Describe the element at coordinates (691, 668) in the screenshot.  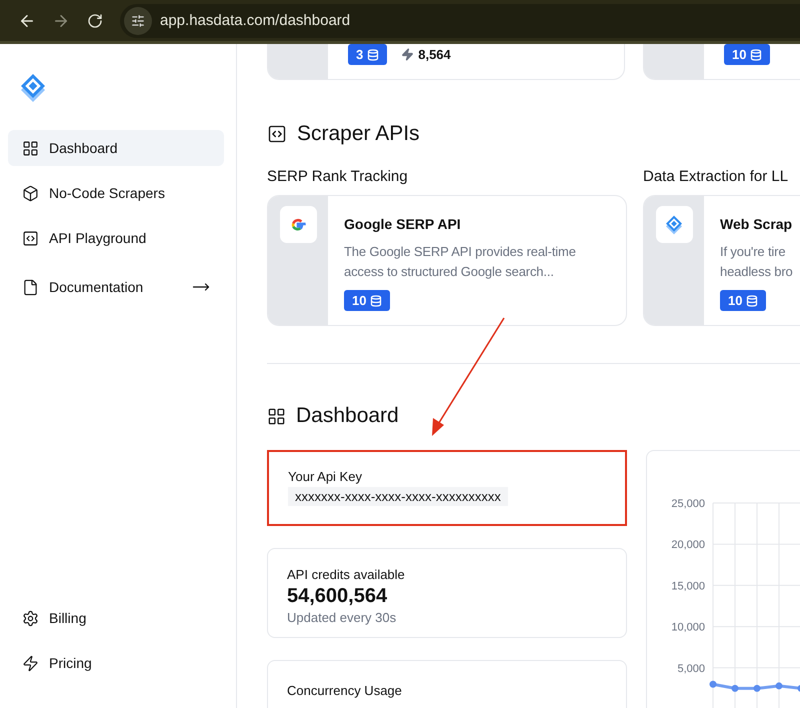
I see `axis-tick-label: 5,000` at that location.